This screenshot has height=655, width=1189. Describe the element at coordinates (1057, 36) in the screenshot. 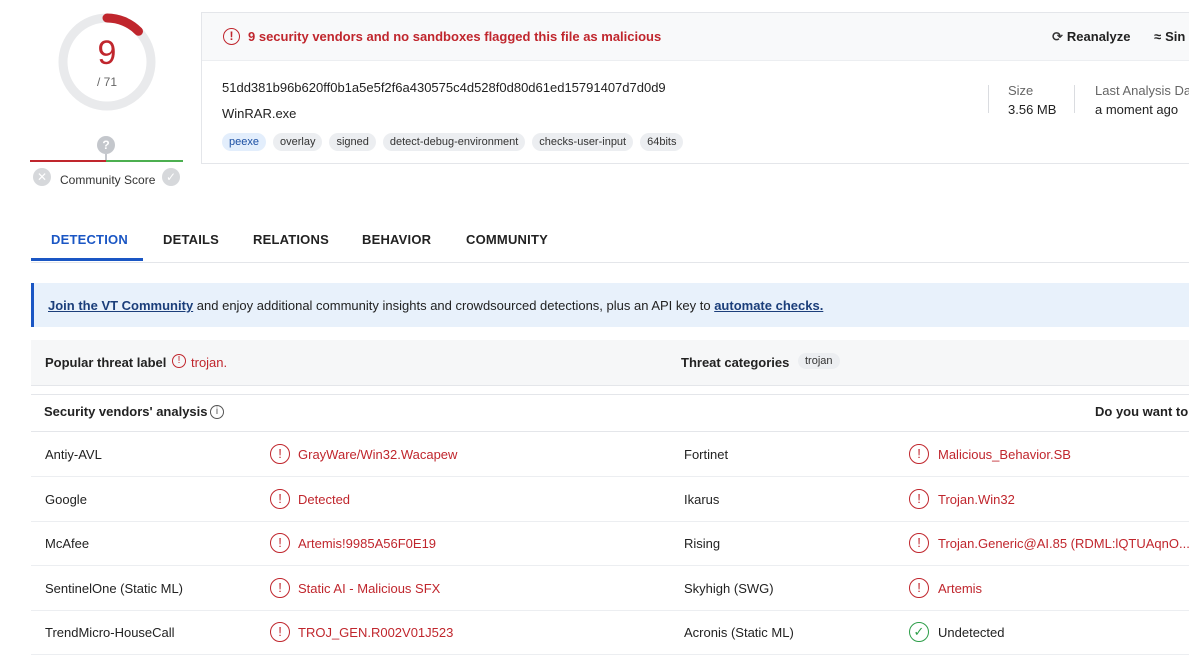

I see `refresh-icon: ⟳` at that location.